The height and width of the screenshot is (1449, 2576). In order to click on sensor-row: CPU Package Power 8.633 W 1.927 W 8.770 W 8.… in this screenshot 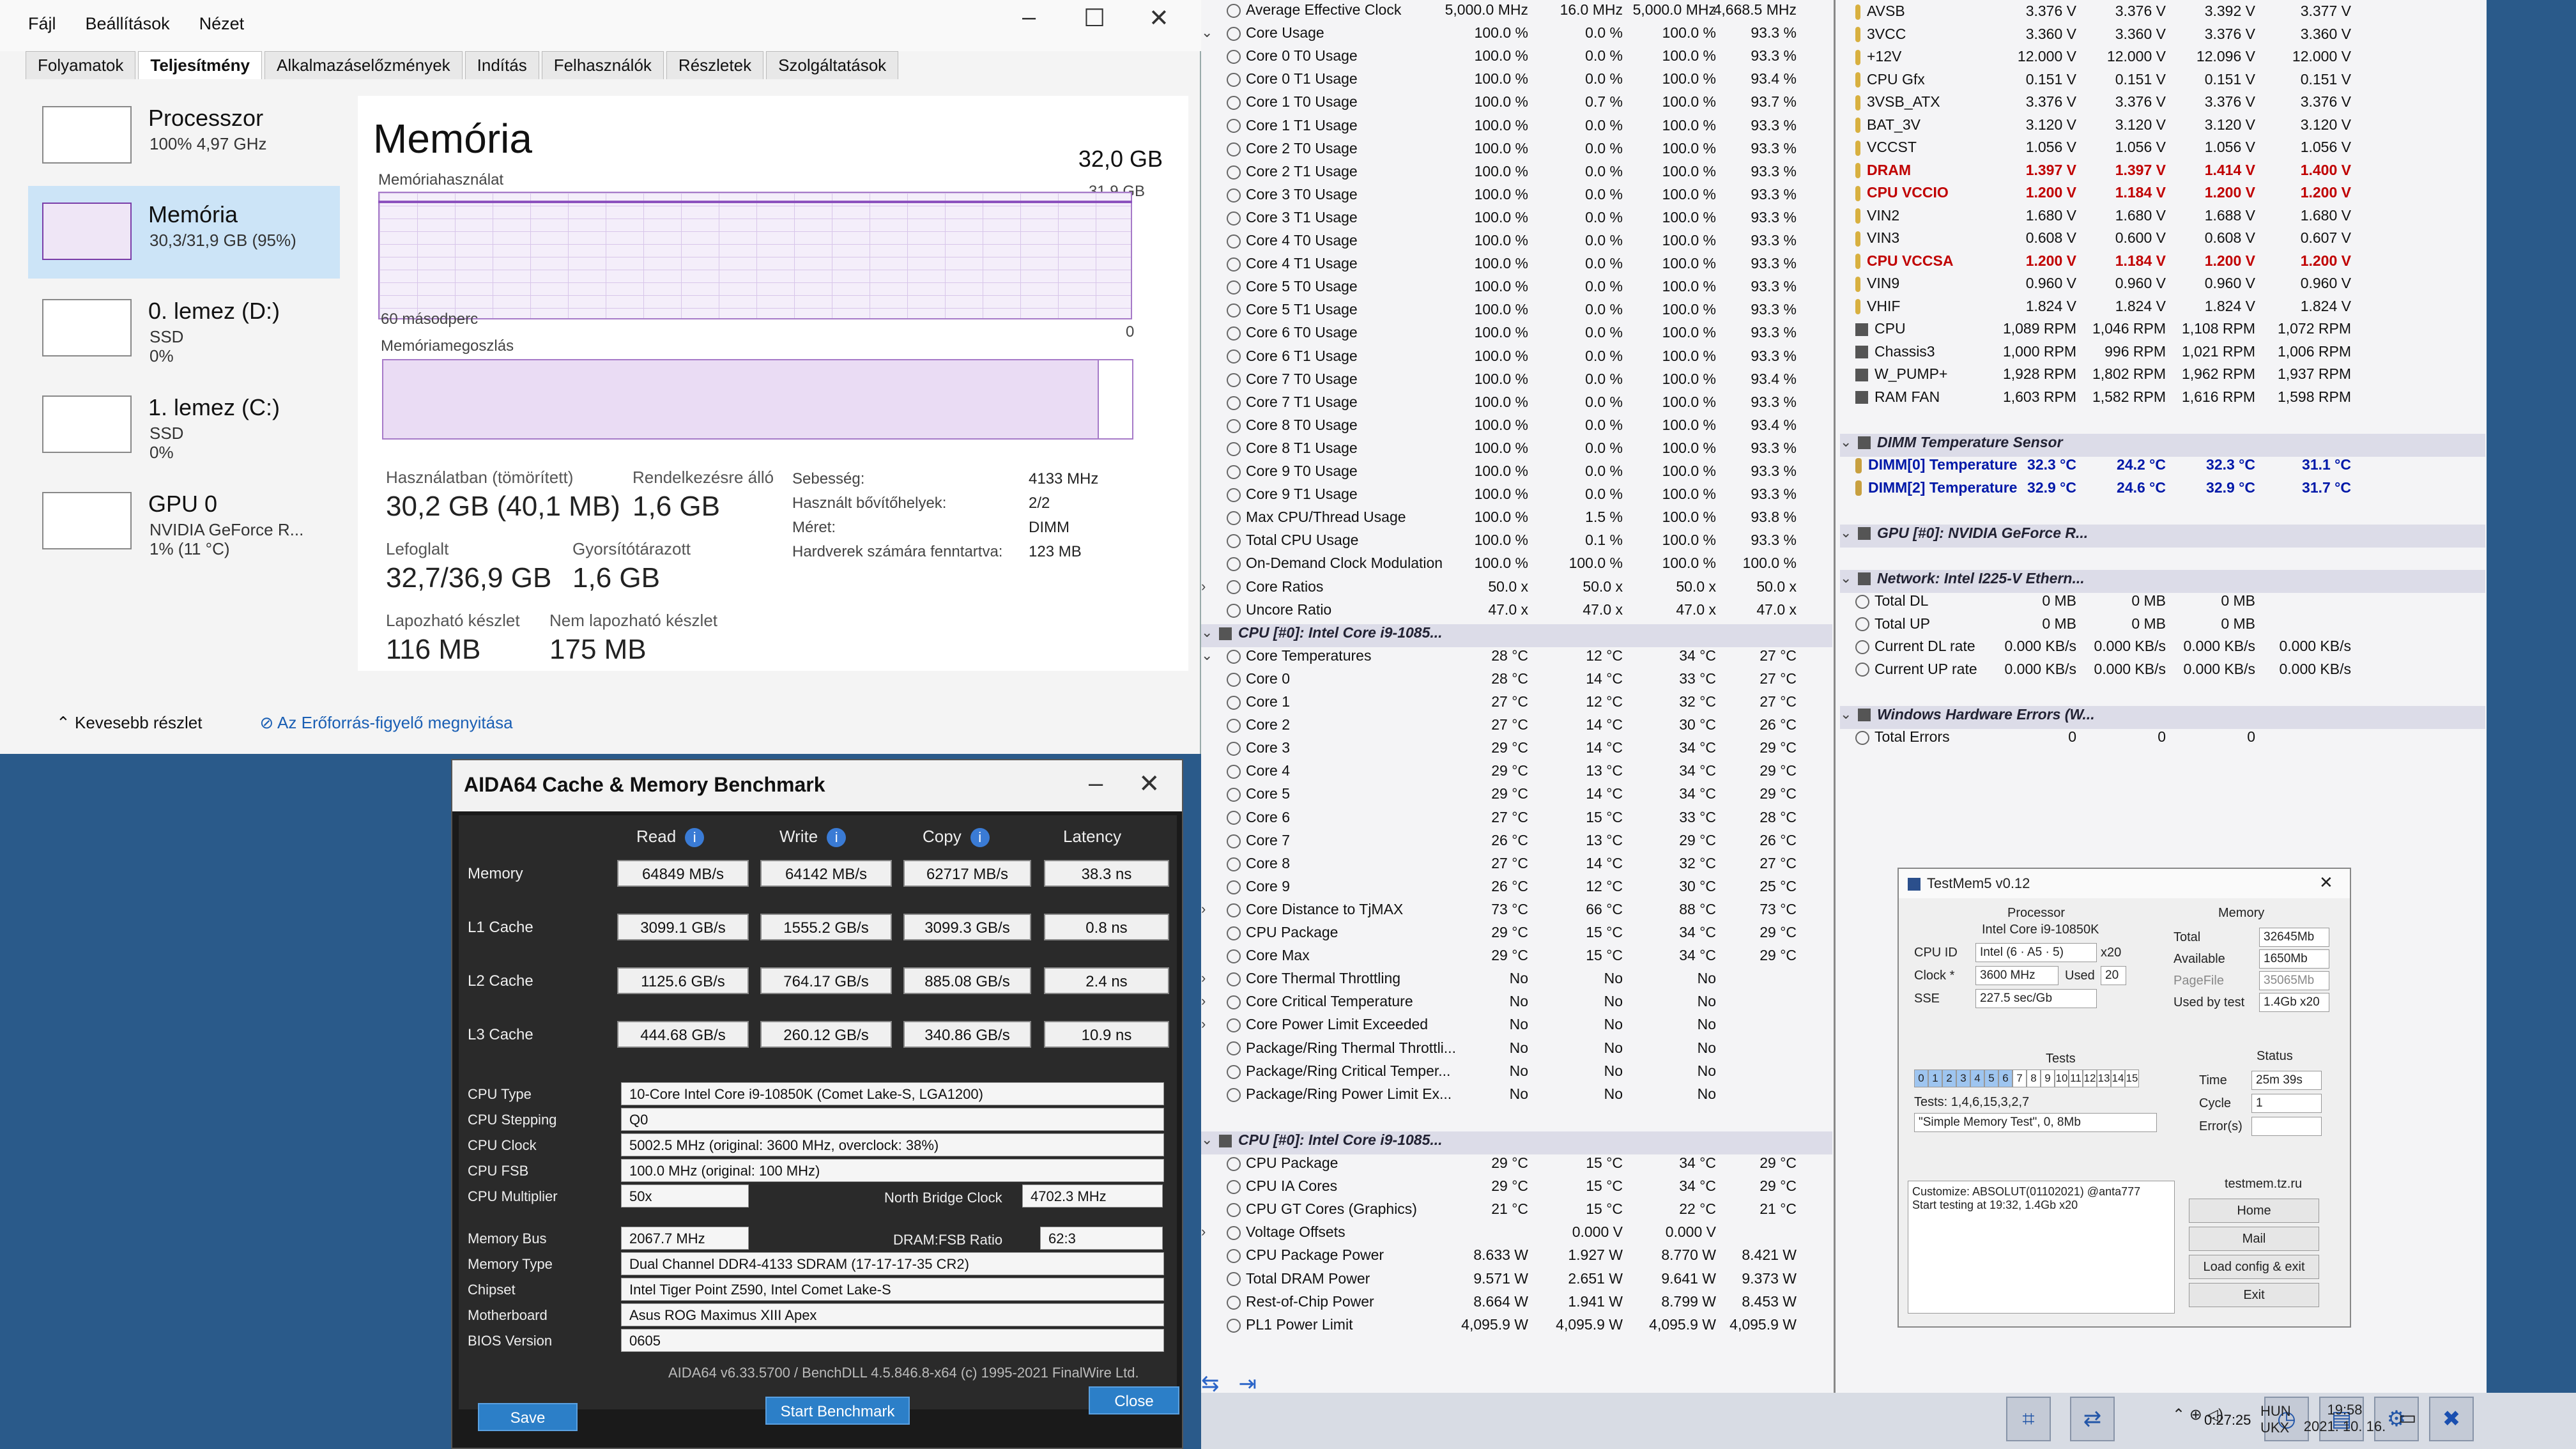, I will do `click(1516, 1257)`.